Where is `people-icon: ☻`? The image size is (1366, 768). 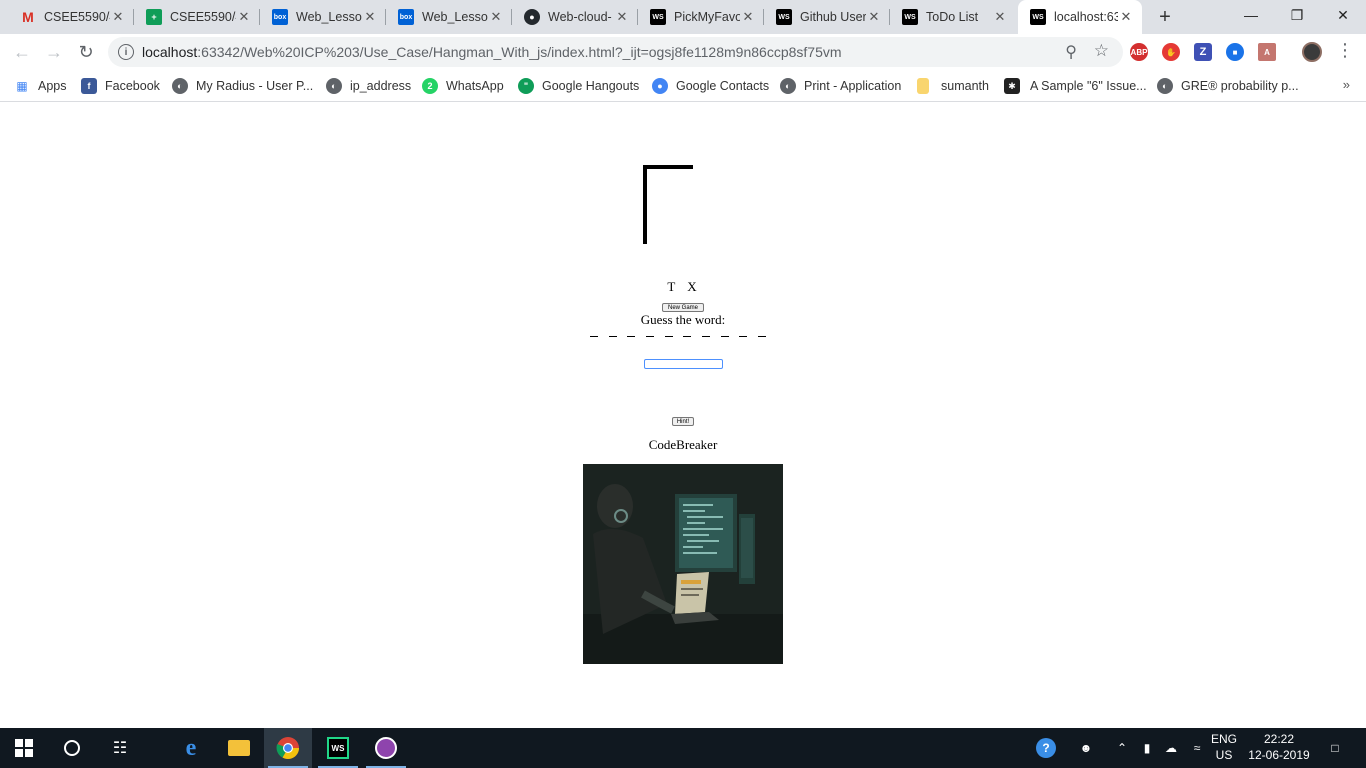 people-icon: ☻ is located at coordinates (1086, 748).